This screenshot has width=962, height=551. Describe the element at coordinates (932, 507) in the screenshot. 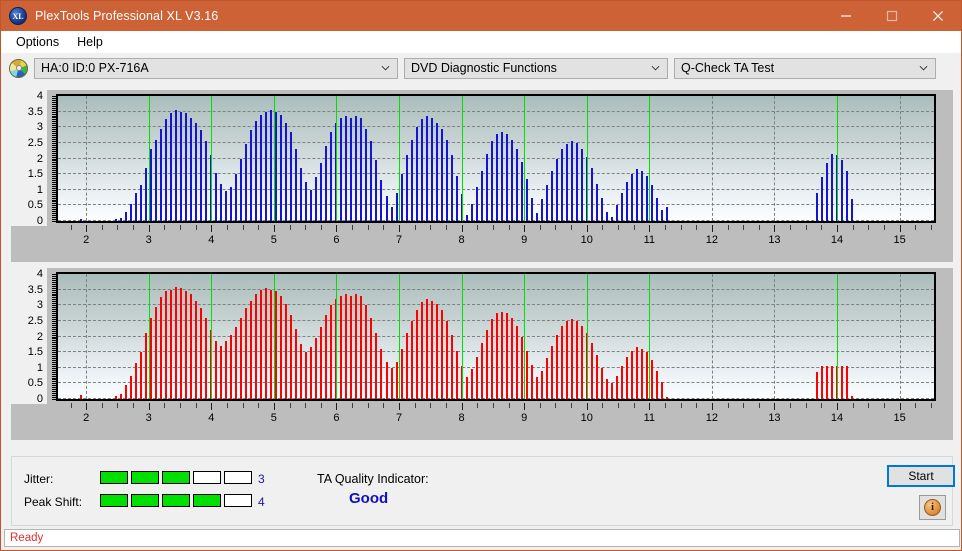

I see `info-button: i` at that location.